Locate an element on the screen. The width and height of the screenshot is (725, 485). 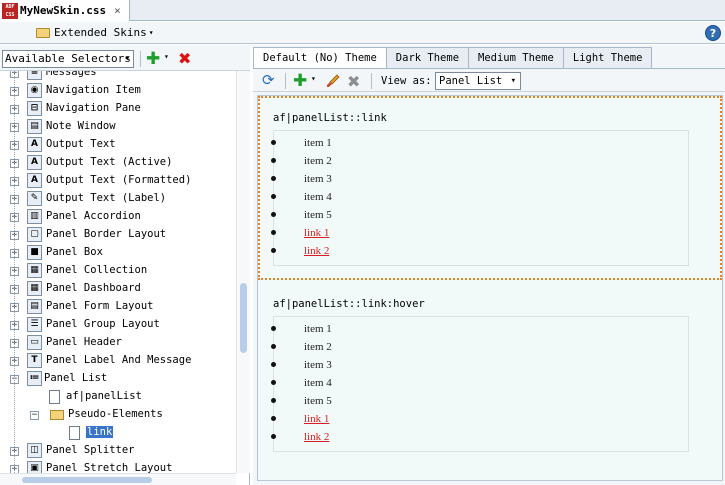
tree-node: link is located at coordinates (118, 433).